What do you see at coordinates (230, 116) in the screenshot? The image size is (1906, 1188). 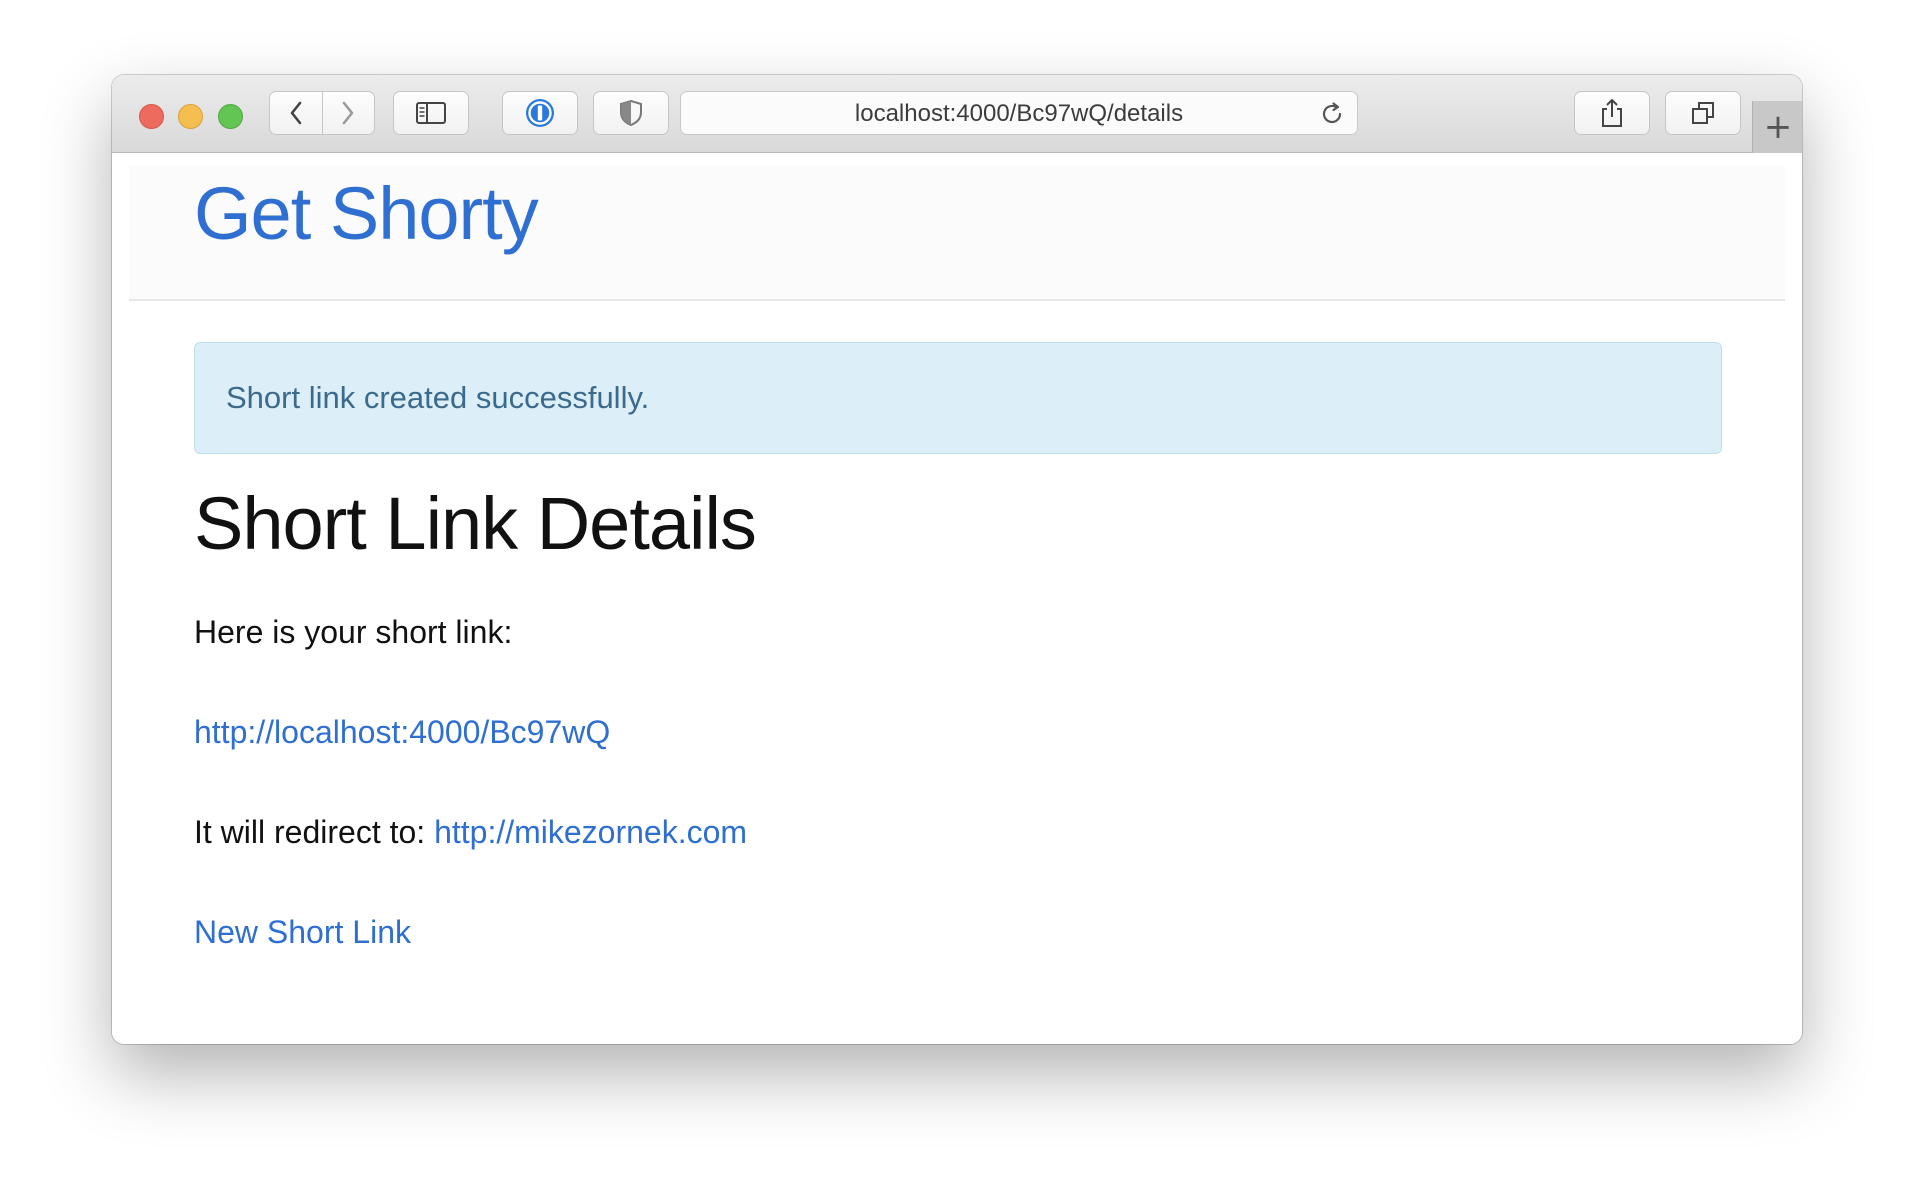 I see `zoom-window-button` at bounding box center [230, 116].